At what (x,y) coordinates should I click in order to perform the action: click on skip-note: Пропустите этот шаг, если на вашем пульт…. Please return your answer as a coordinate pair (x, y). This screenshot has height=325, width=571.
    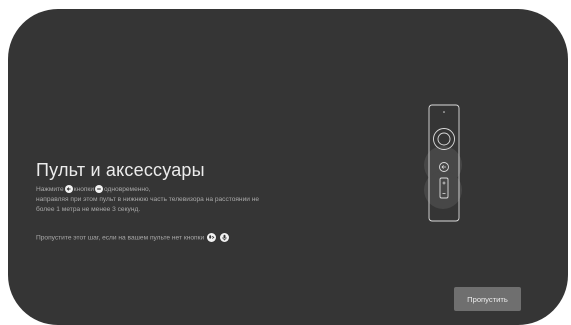
    Looking at the image, I should click on (133, 238).